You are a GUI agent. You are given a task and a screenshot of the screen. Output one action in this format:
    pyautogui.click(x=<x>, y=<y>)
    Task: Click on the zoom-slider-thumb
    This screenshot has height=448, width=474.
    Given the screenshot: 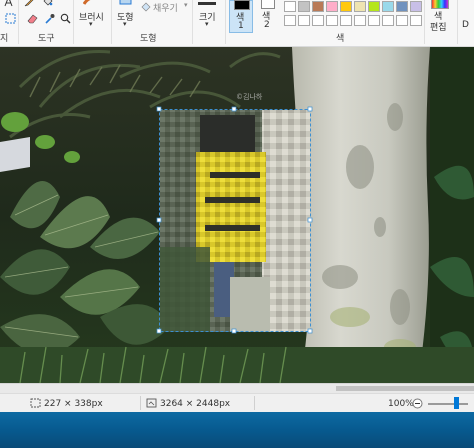 What is the action you would take?
    pyautogui.click(x=456, y=403)
    